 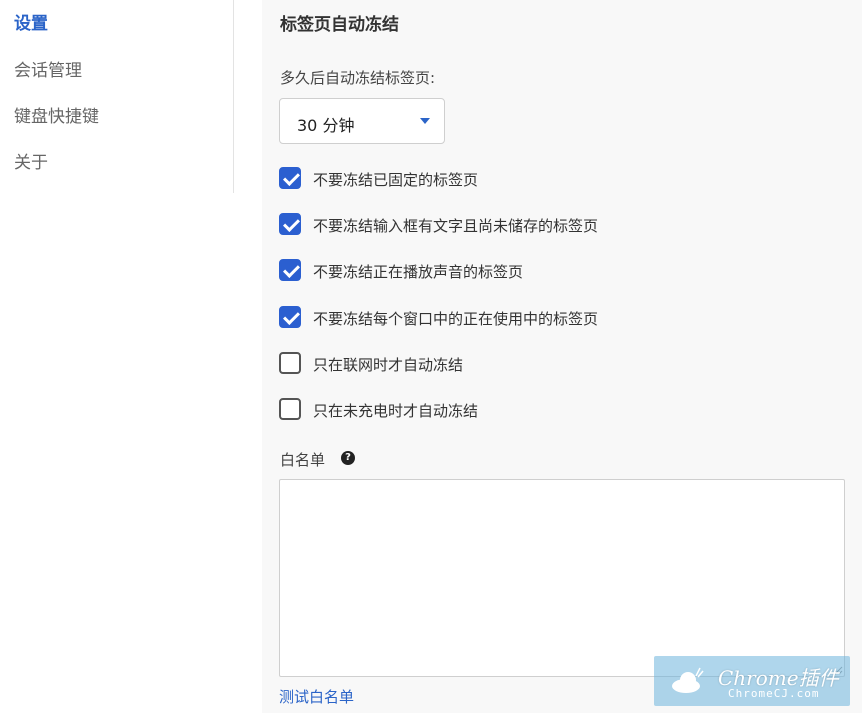 What do you see at coordinates (339, 25) in the screenshot?
I see `page-title: 标签页自动冻结` at bounding box center [339, 25].